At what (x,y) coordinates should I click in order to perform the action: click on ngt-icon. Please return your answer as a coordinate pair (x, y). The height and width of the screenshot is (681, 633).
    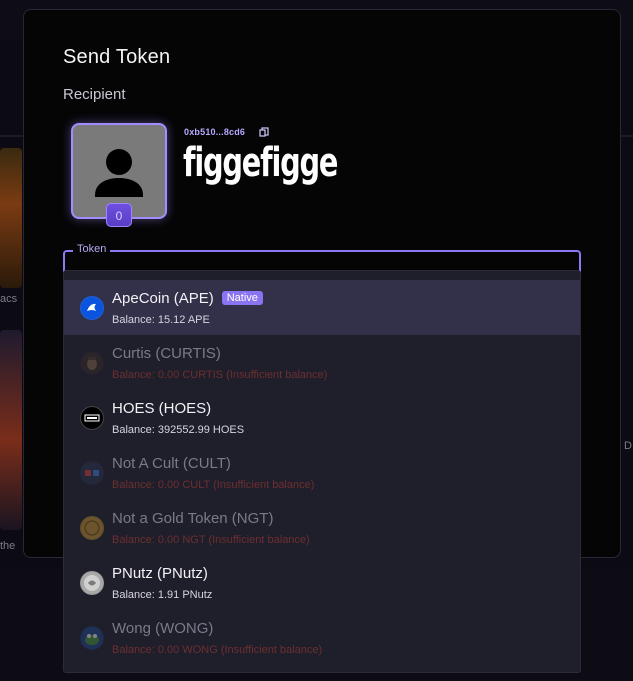
    Looking at the image, I should click on (92, 528).